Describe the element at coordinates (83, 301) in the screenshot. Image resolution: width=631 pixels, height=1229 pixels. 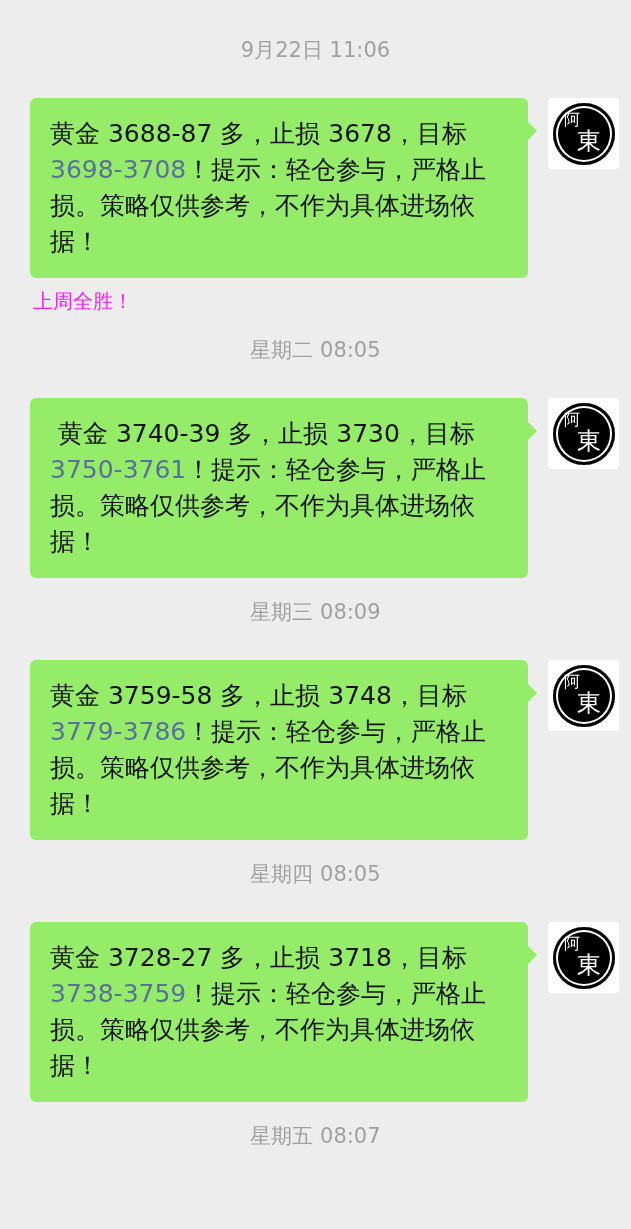
I see `note-text: 上周全胜！` at that location.